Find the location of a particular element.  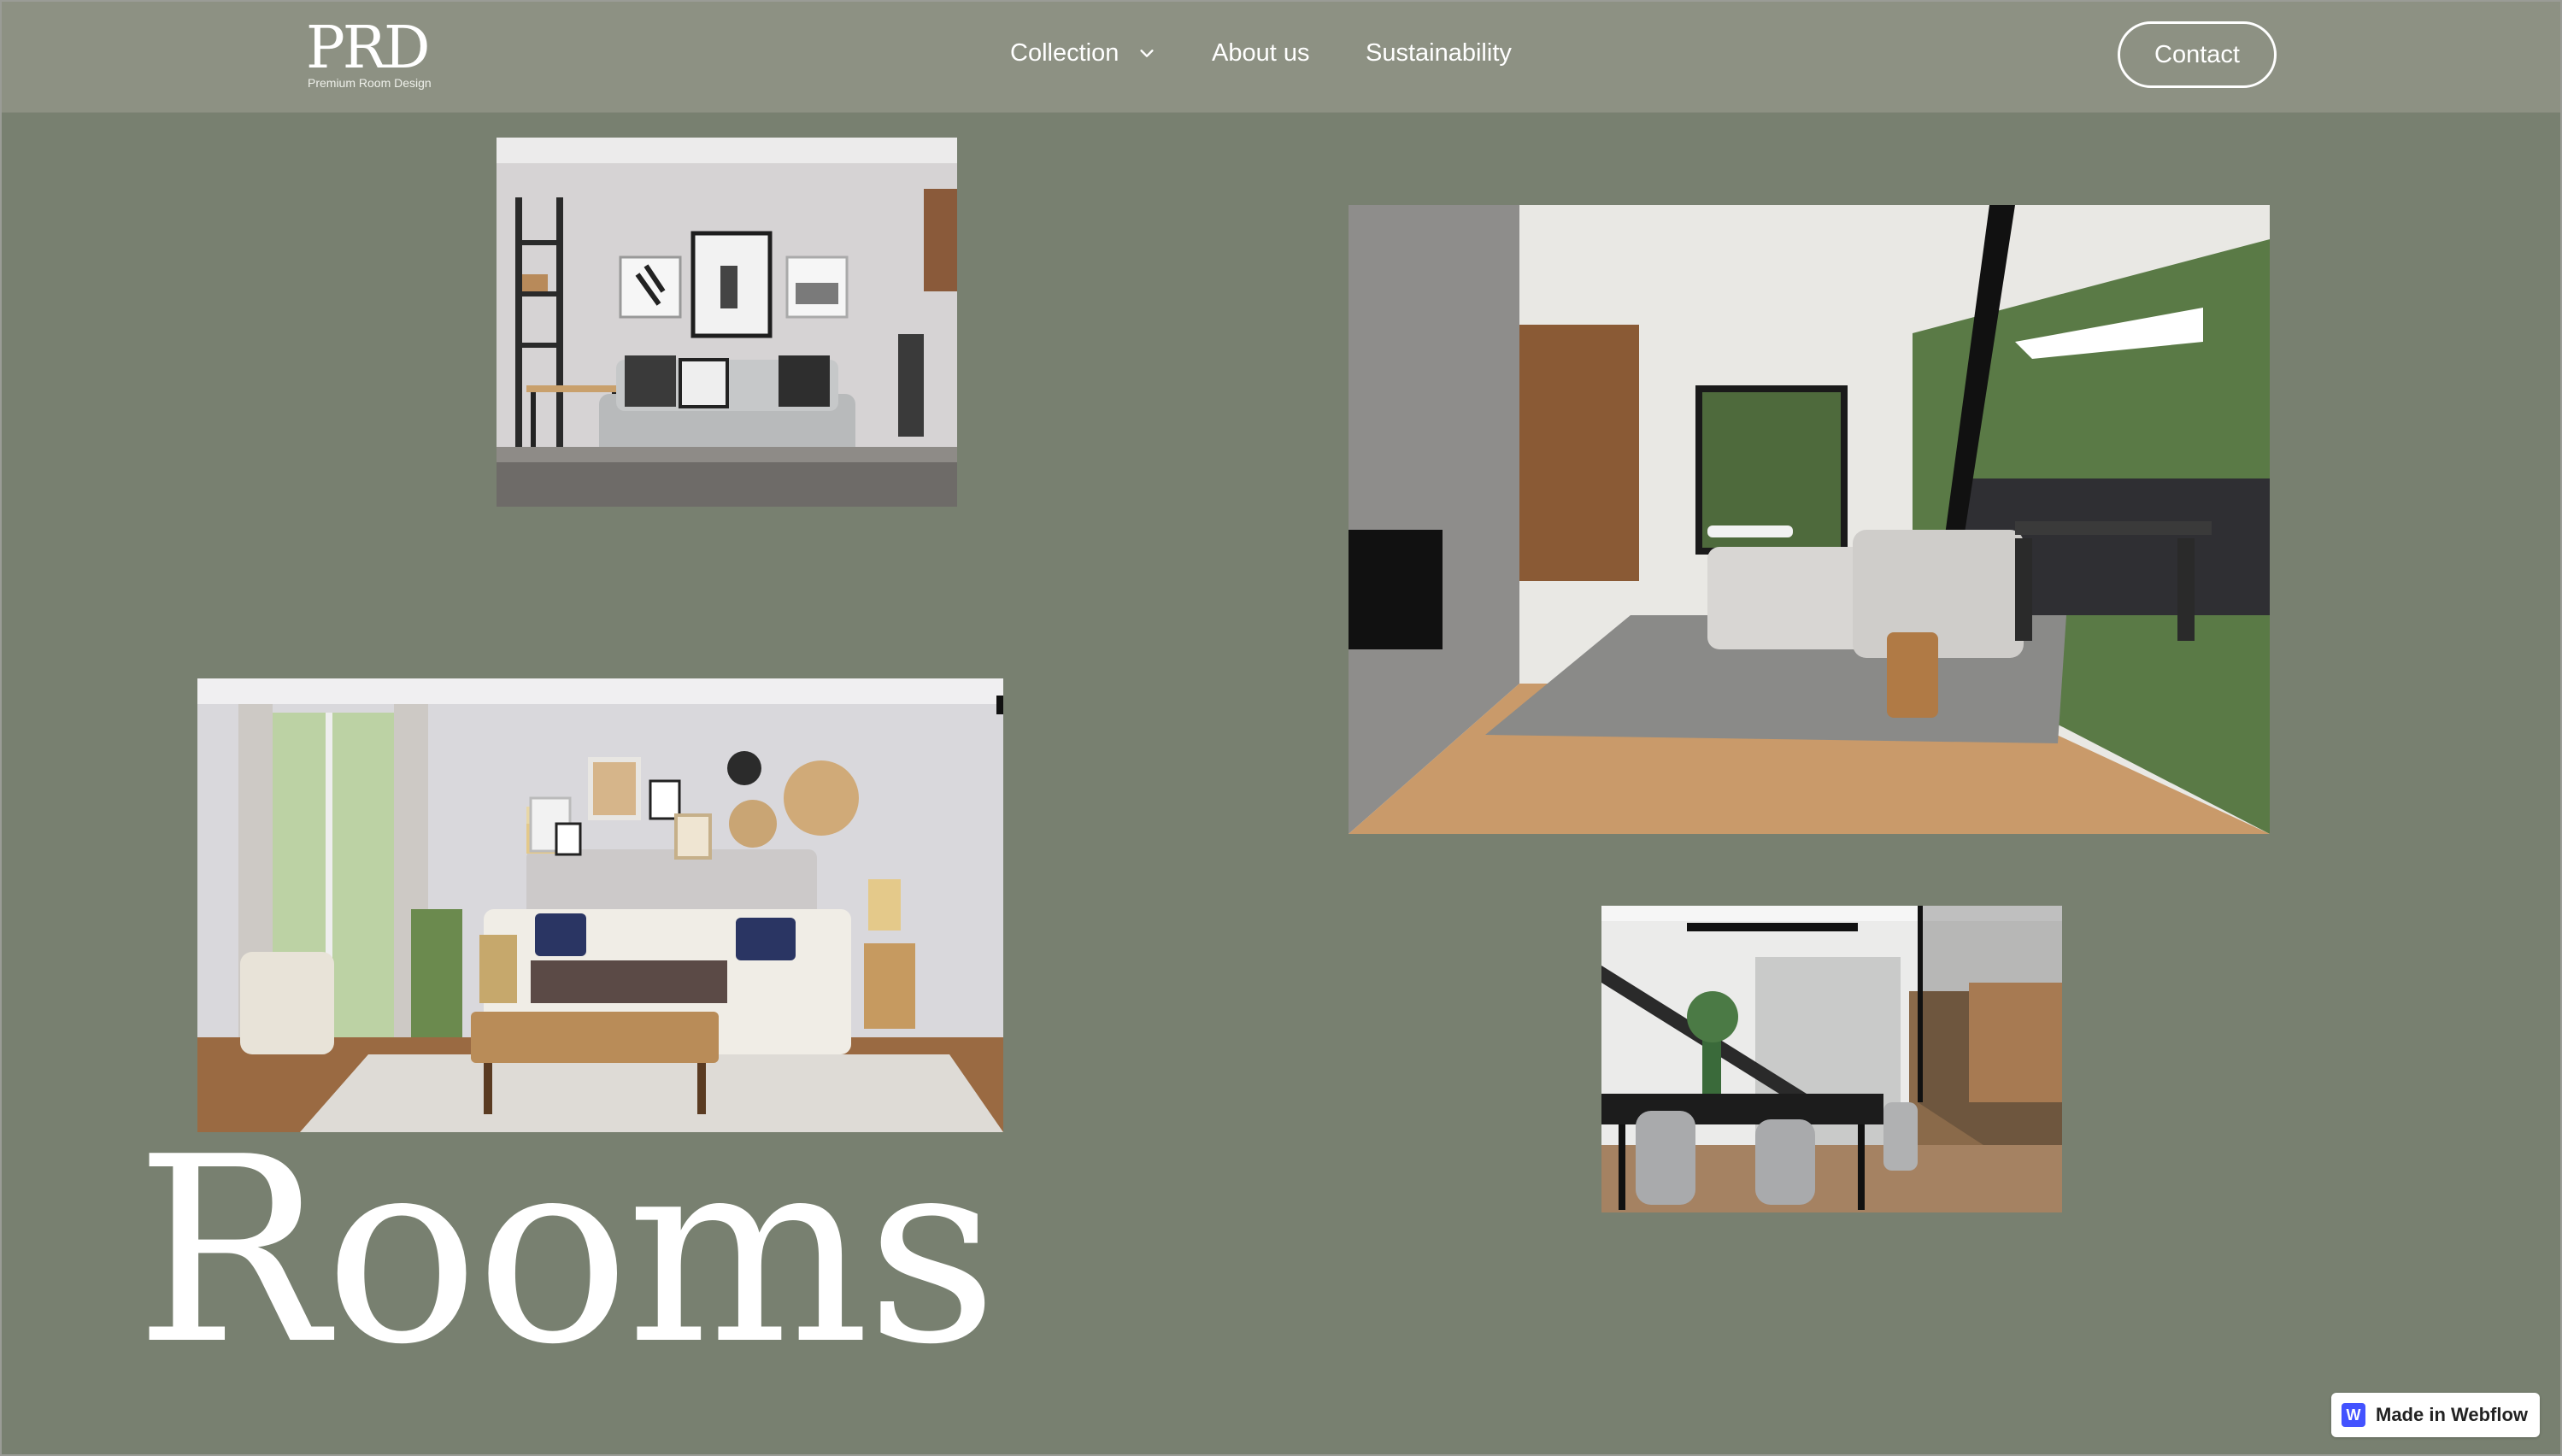

gallery-image-living-room is located at coordinates (727, 323).